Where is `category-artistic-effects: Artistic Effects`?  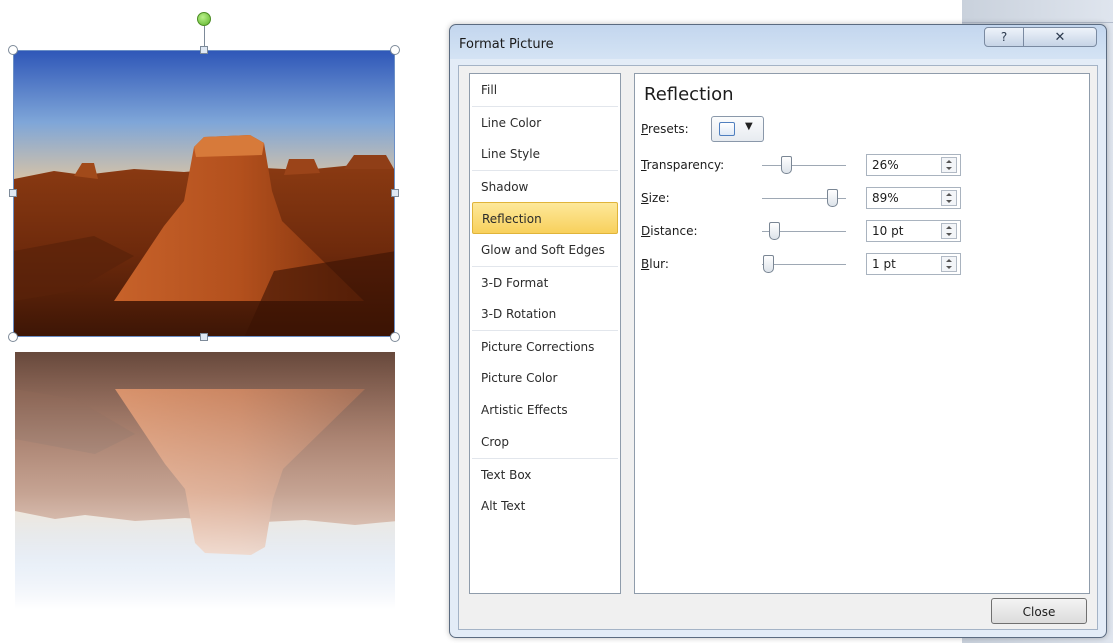 category-artistic-effects: Artistic Effects is located at coordinates (545, 410).